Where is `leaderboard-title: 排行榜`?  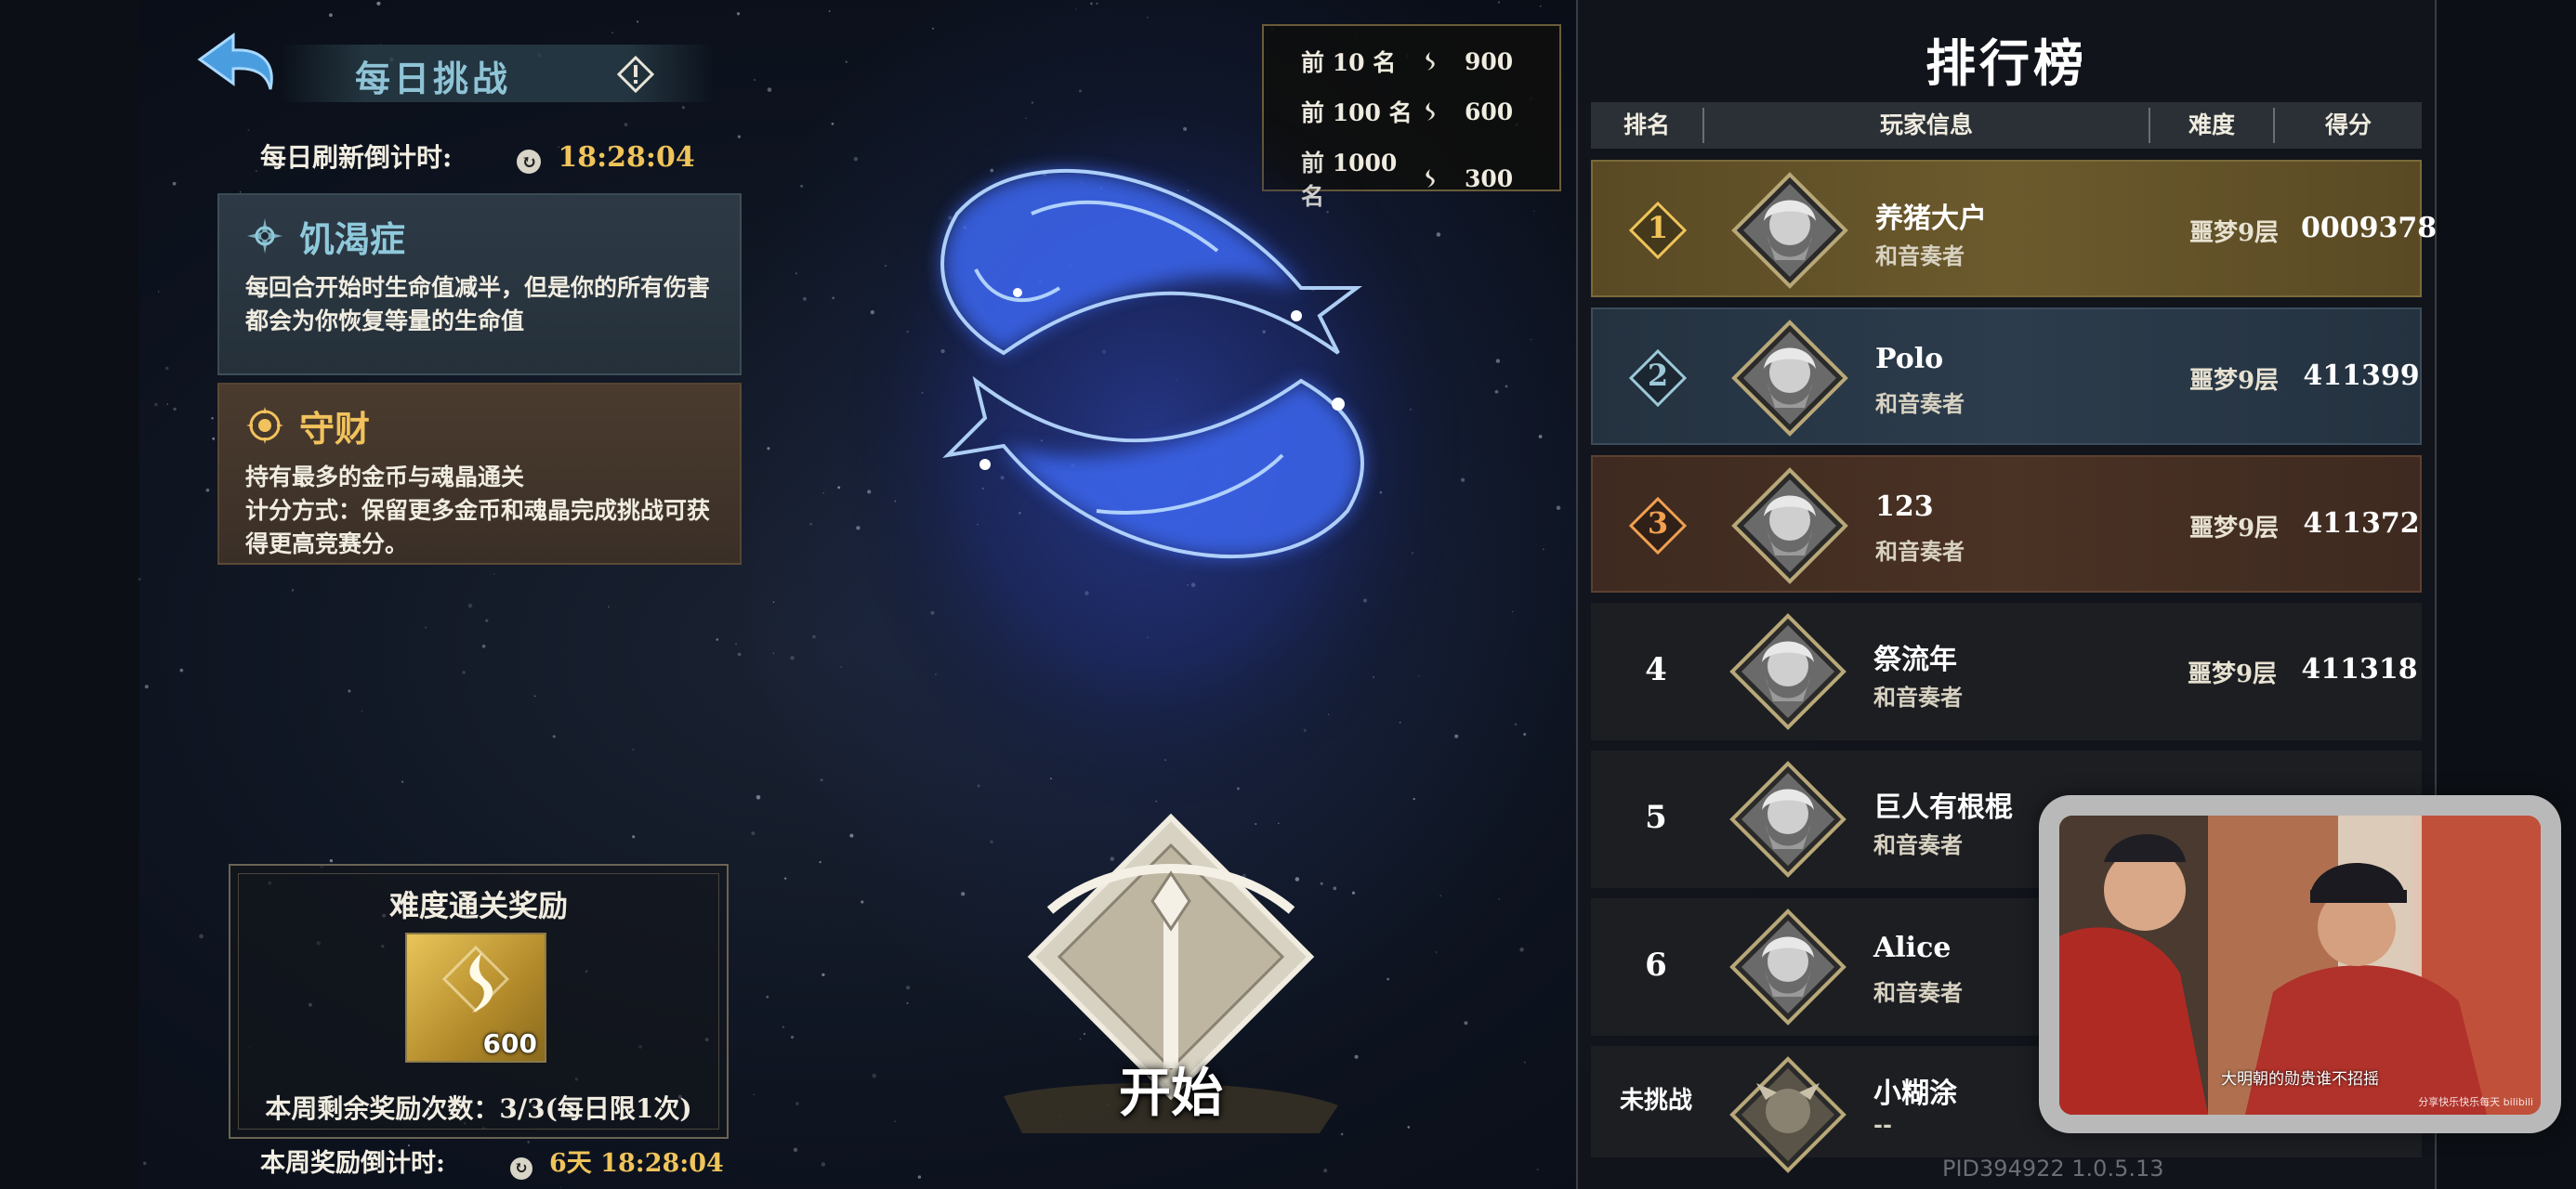 leaderboard-title: 排行榜 is located at coordinates (2006, 63).